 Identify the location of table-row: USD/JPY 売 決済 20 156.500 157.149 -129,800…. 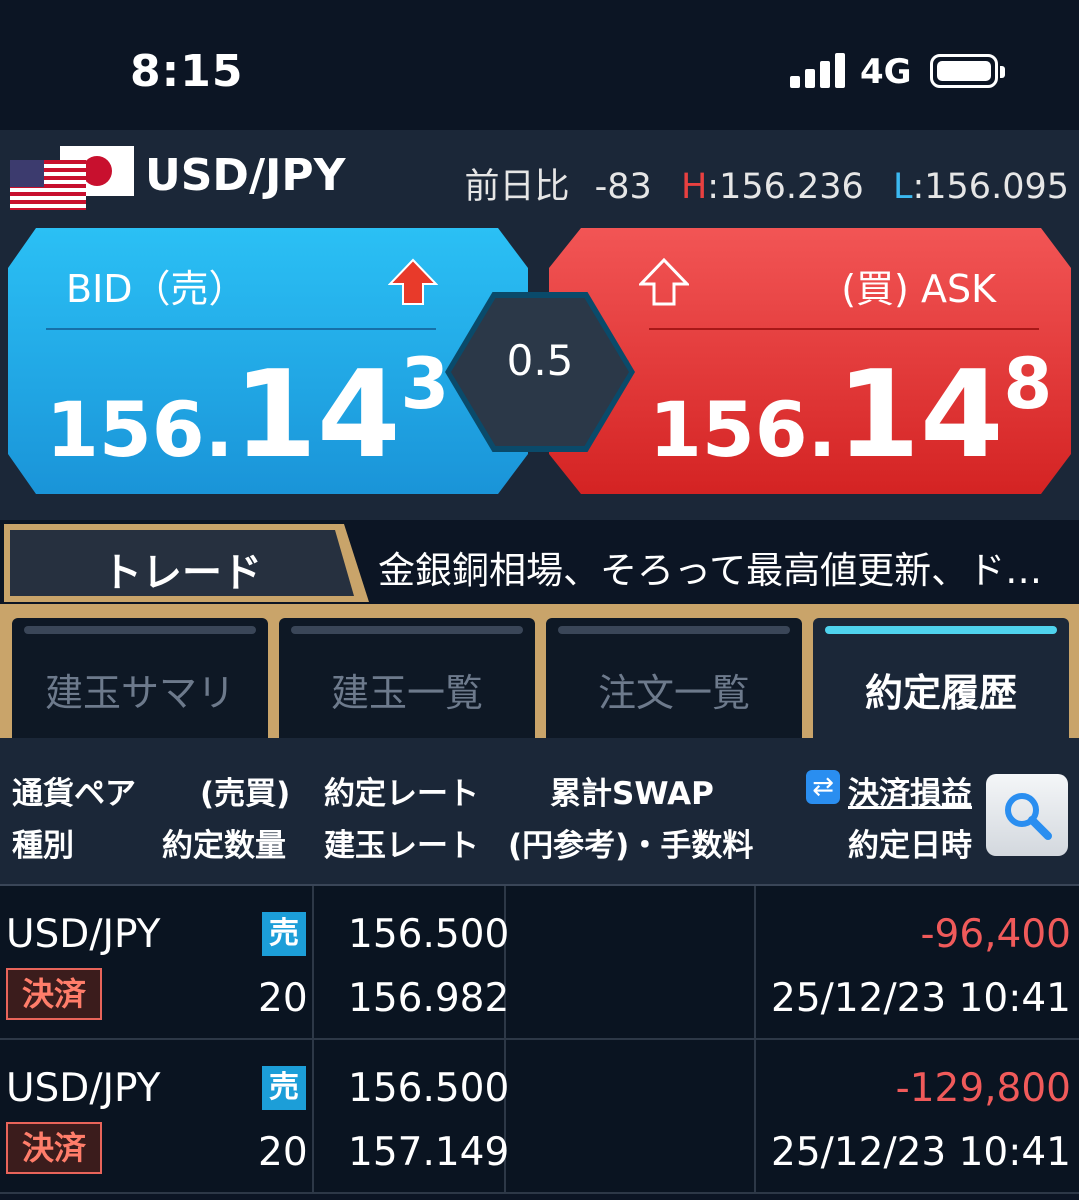
(539, 1117).